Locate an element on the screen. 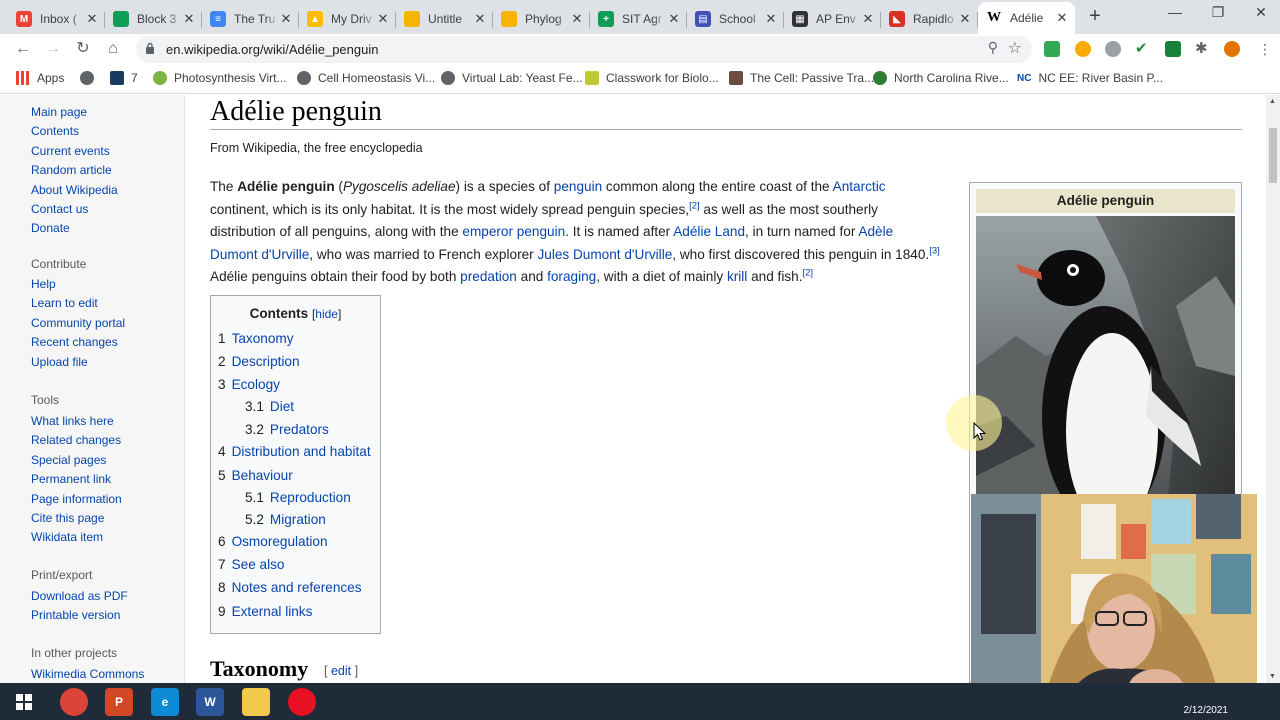 The image size is (1280, 720). toc-item: 9 External links is located at coordinates (265, 611).